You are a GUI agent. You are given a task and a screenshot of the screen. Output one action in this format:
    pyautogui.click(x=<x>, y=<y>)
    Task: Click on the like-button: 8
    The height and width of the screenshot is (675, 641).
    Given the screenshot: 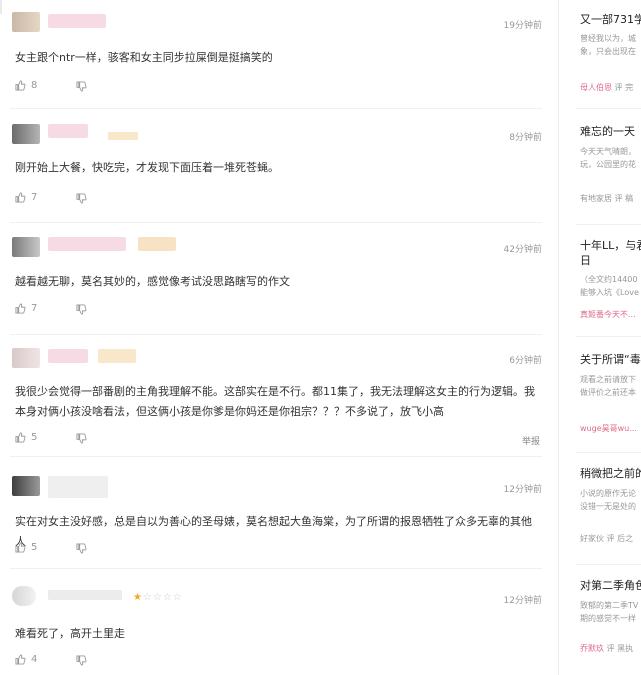 What is the action you would take?
    pyautogui.click(x=26, y=85)
    